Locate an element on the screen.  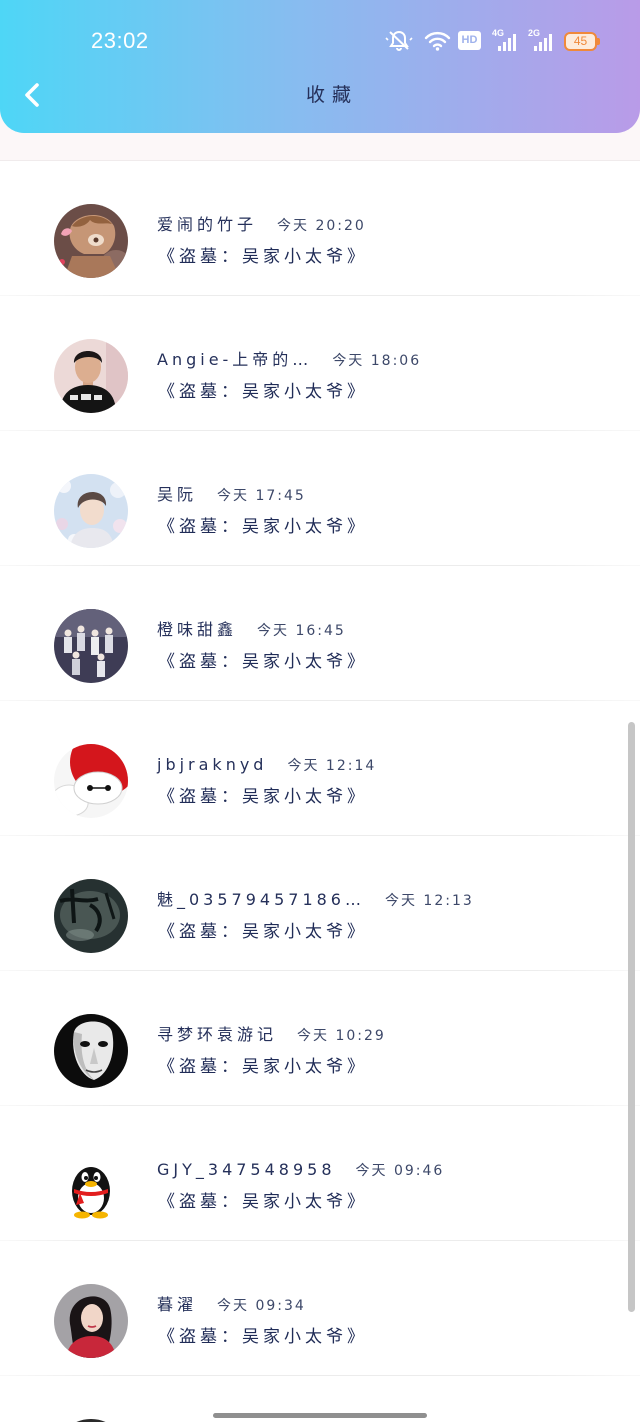
user-name: 寻梦环袁游记 is located at coordinates (217, 1034).